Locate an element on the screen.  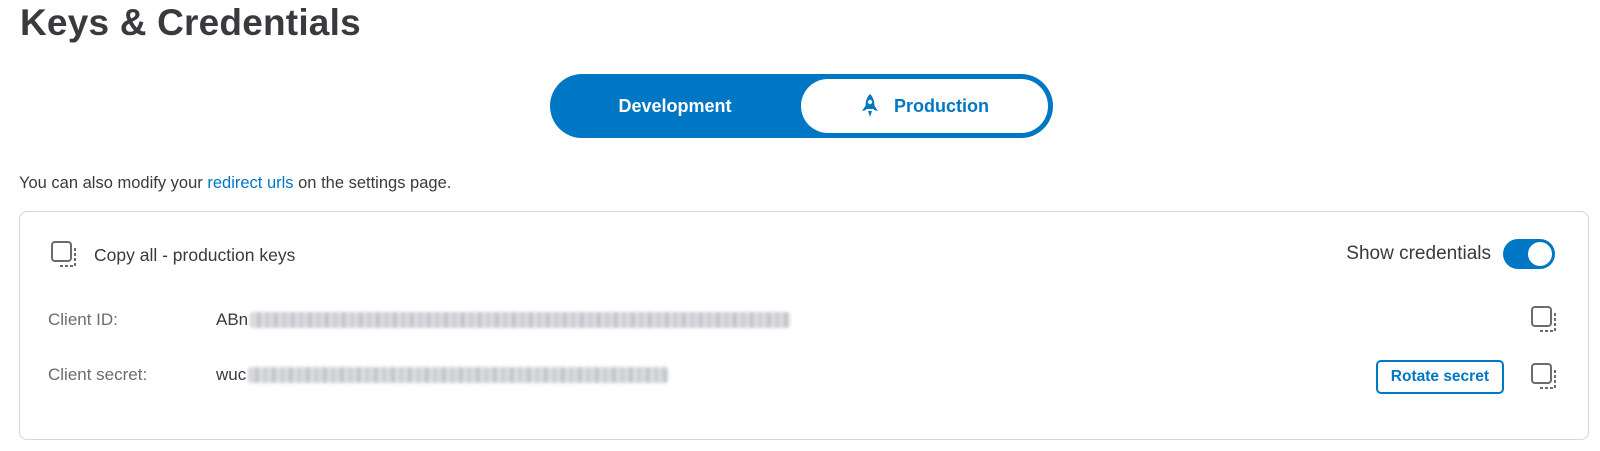
toggle-knob is located at coordinates (1540, 254).